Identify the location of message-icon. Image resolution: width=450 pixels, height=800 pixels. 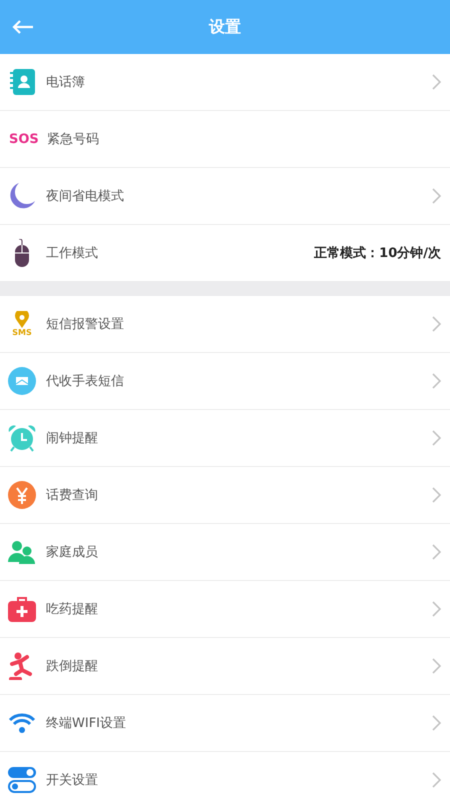
(22, 381).